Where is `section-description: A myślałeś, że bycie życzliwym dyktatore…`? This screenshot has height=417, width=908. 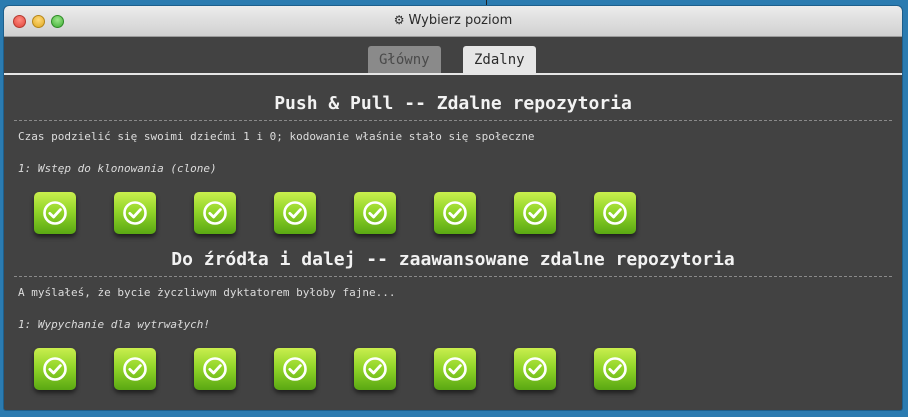
section-description: A myślałeś, że bycie życzliwym dyktatore… is located at coordinates (207, 292).